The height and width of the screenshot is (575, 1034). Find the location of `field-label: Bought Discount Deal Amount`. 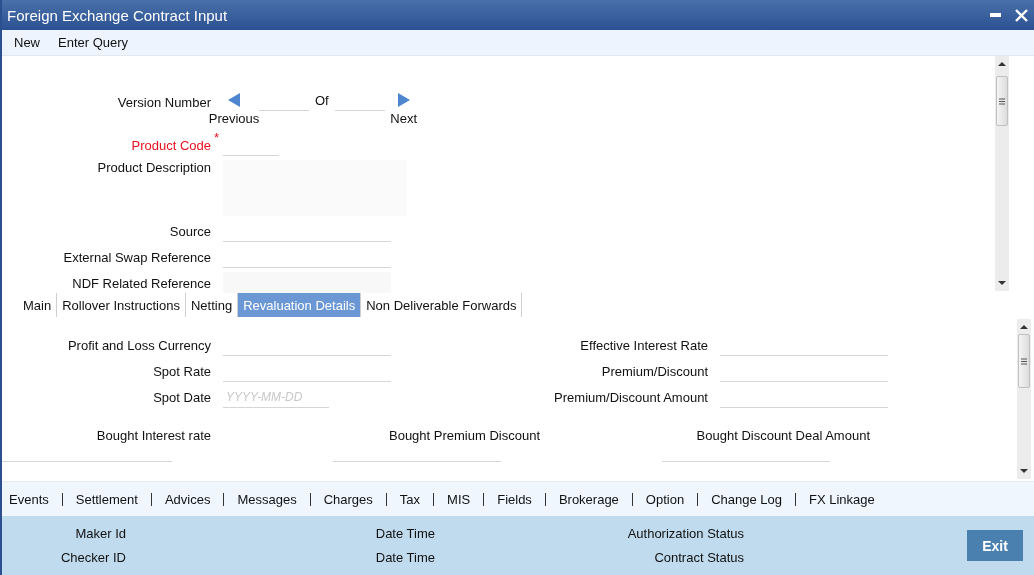

field-label: Bought Discount Deal Amount is located at coordinates (782, 435).